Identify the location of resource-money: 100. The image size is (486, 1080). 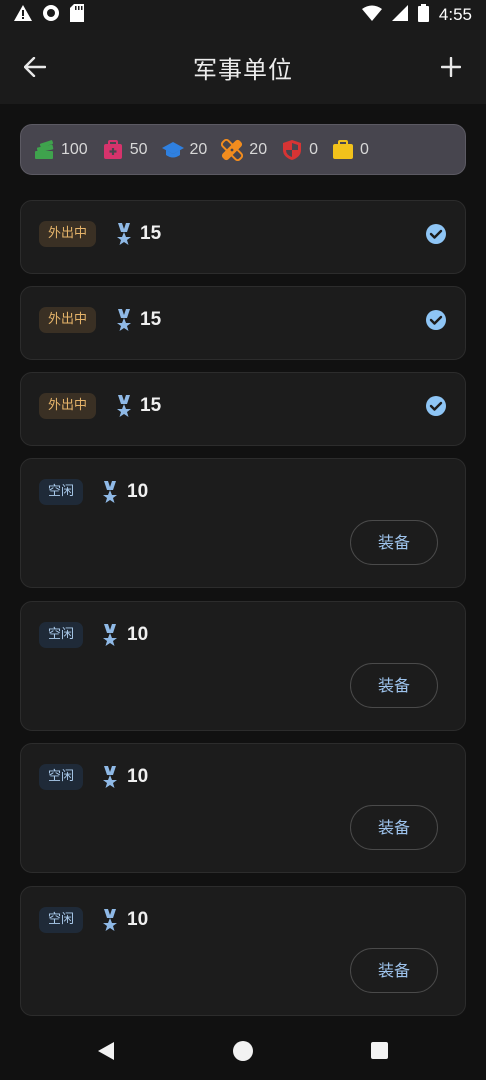
(60, 150).